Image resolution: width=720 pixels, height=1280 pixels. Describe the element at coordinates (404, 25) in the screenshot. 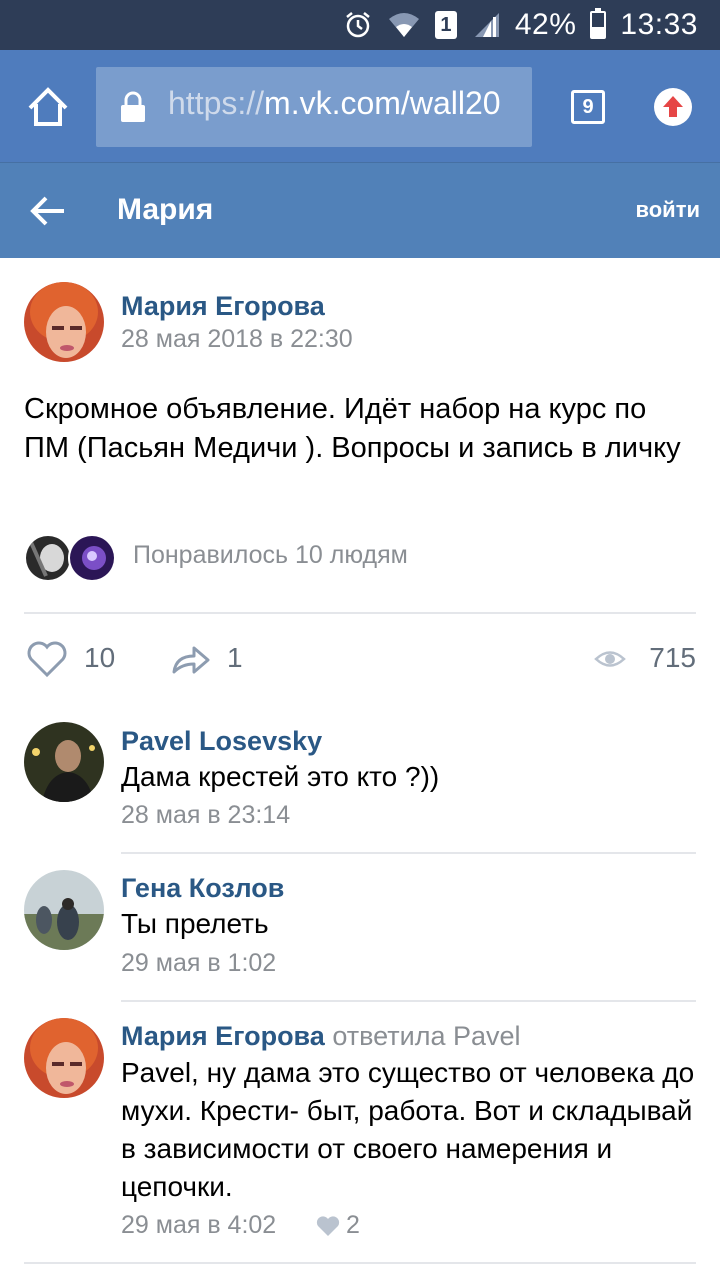

I see `wifi-icon` at that location.